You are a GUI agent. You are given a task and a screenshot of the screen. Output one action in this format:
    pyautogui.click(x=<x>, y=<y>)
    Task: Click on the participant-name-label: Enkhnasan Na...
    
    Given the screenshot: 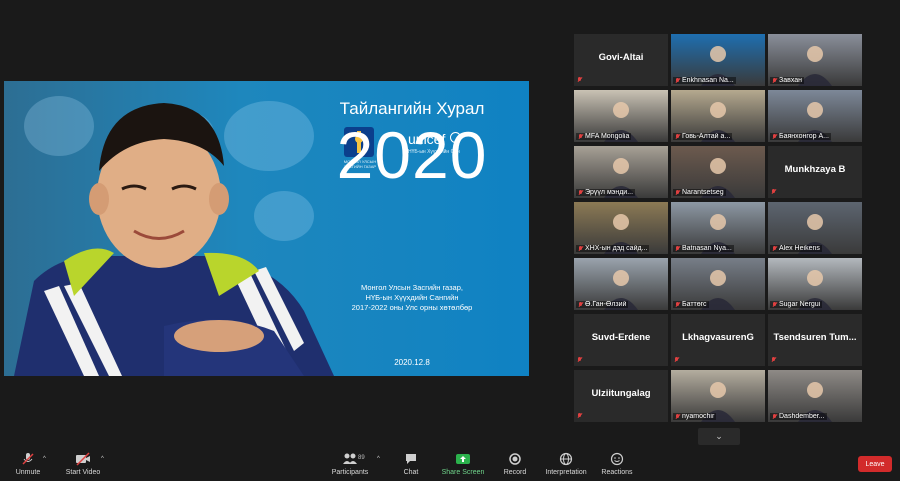 What is the action you would take?
    pyautogui.click(x=704, y=80)
    